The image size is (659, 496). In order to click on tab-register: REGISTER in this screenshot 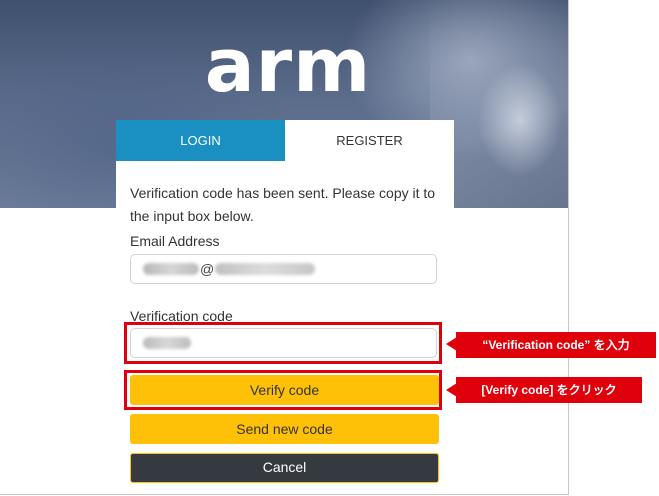, I will do `click(369, 140)`.